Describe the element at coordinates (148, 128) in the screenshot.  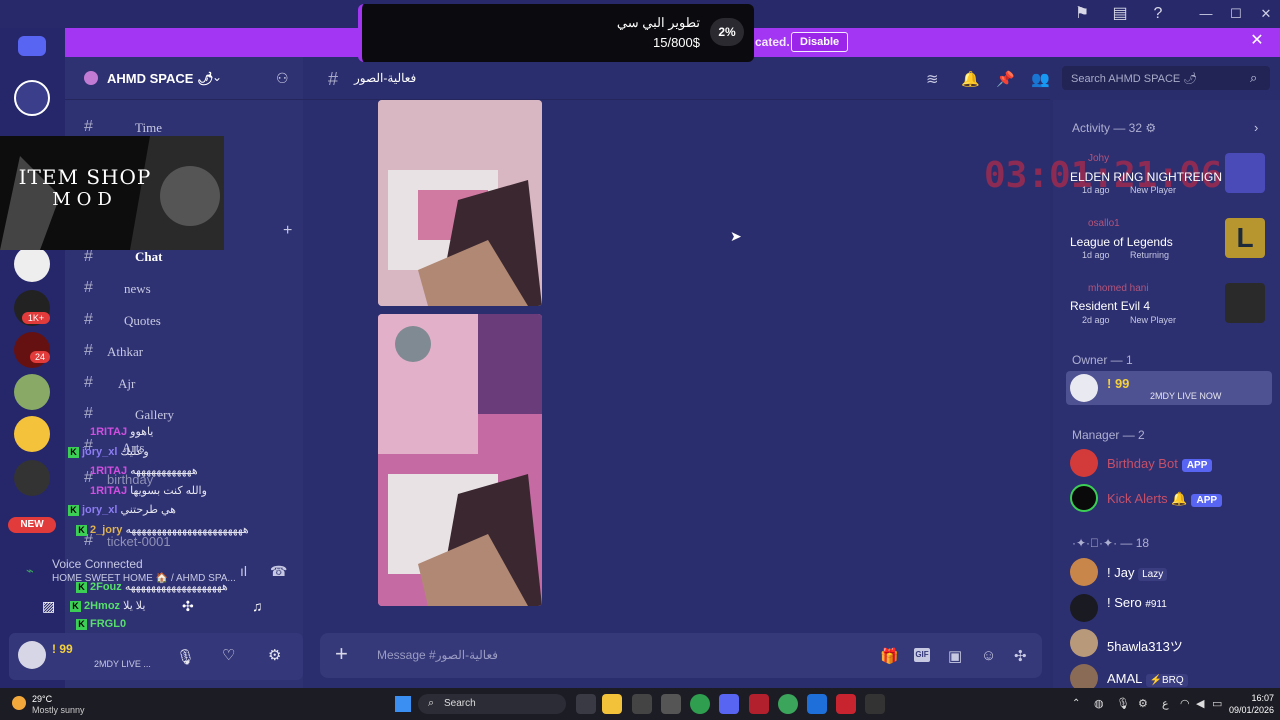
I see `channel-time: Time` at that location.